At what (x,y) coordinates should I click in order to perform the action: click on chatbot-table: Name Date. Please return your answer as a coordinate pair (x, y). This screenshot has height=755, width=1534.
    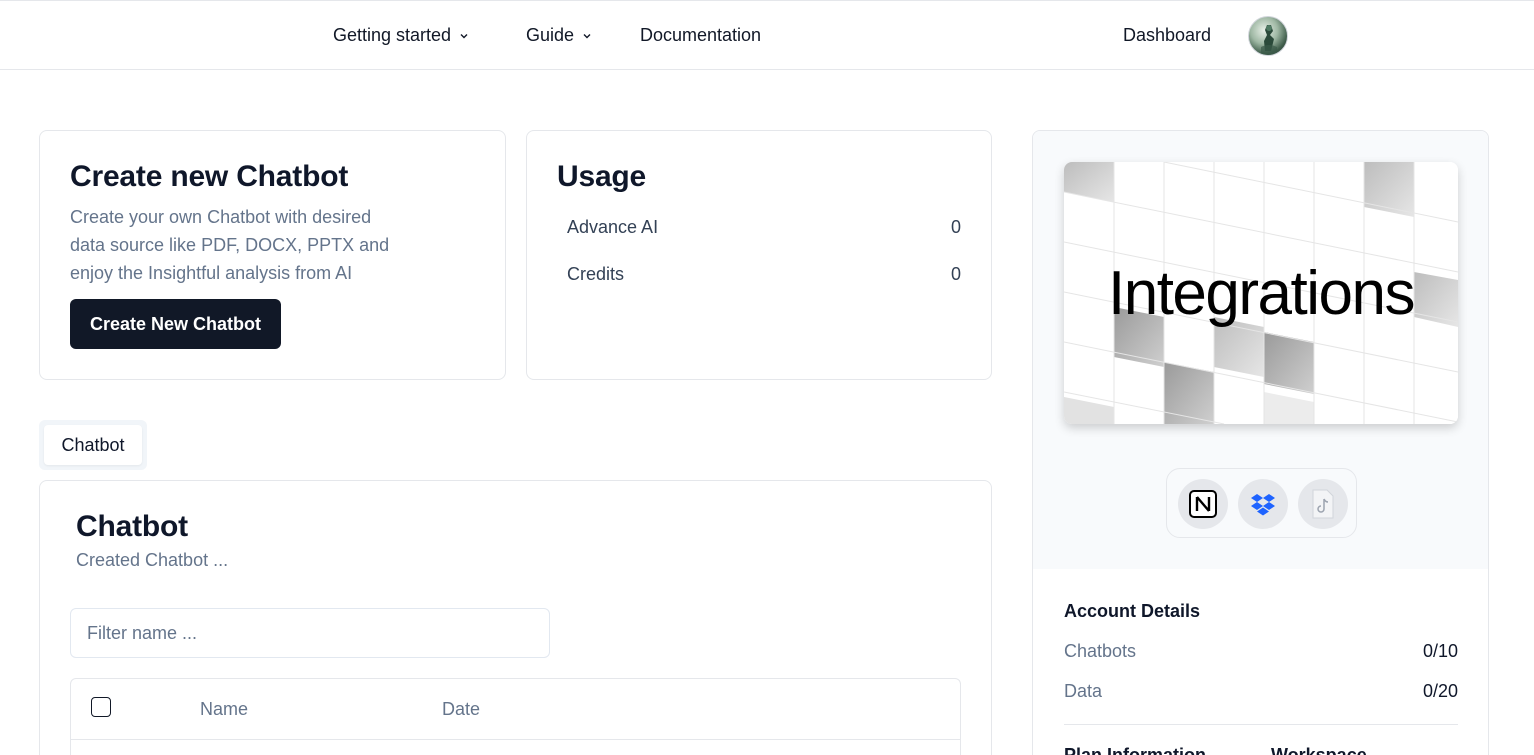
    Looking at the image, I should click on (515, 716).